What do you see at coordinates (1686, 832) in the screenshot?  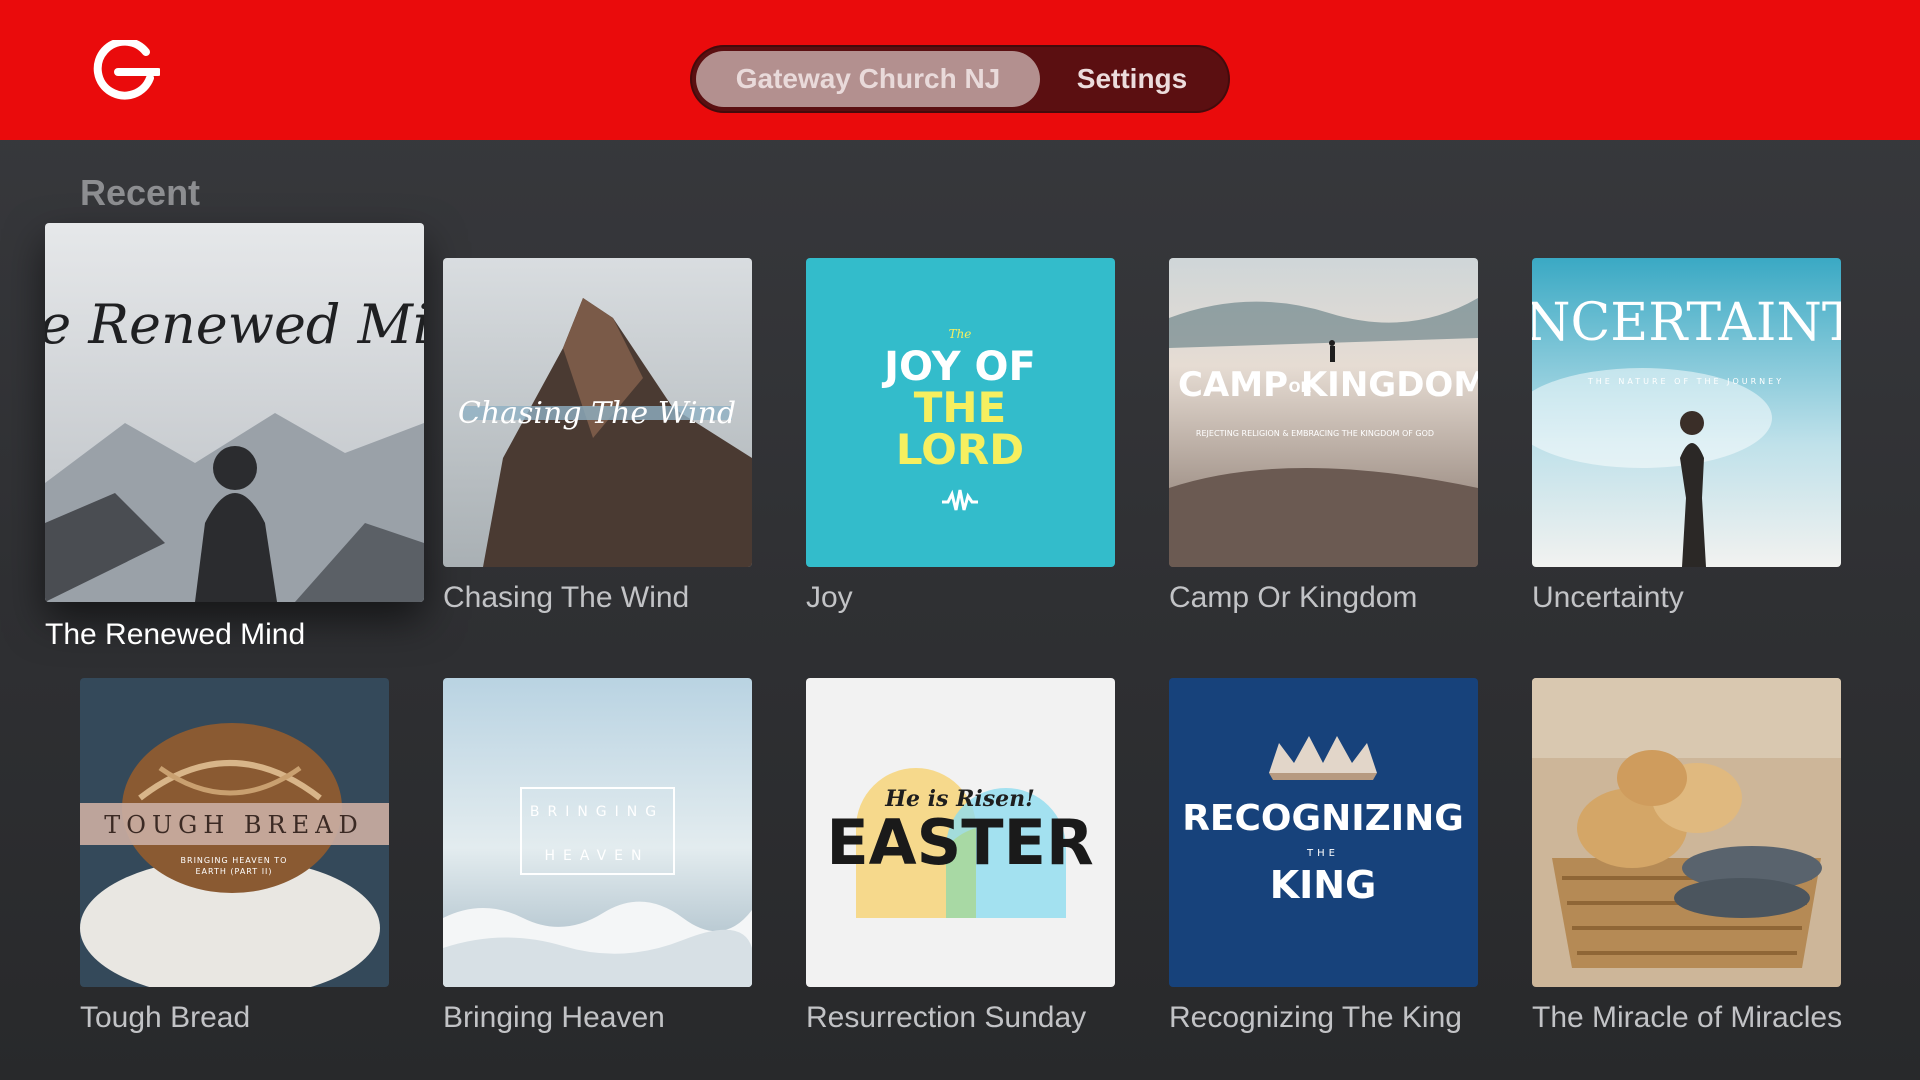 I see `sermon-artwork` at bounding box center [1686, 832].